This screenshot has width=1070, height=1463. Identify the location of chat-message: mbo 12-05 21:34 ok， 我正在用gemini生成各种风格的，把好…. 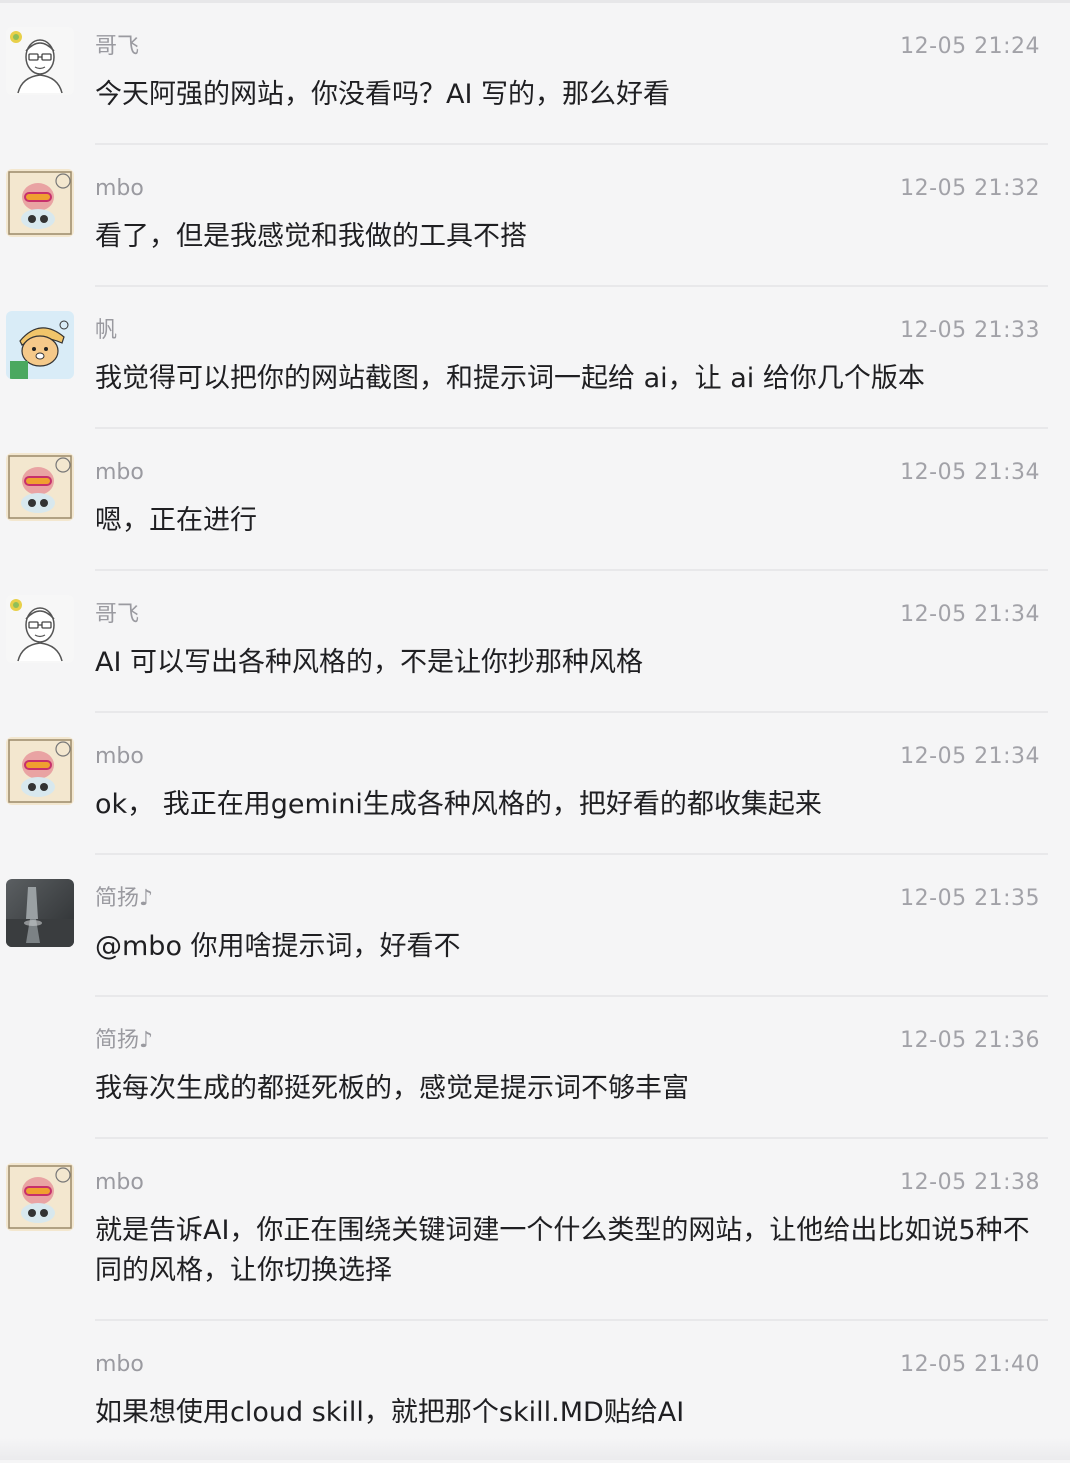
(535, 784).